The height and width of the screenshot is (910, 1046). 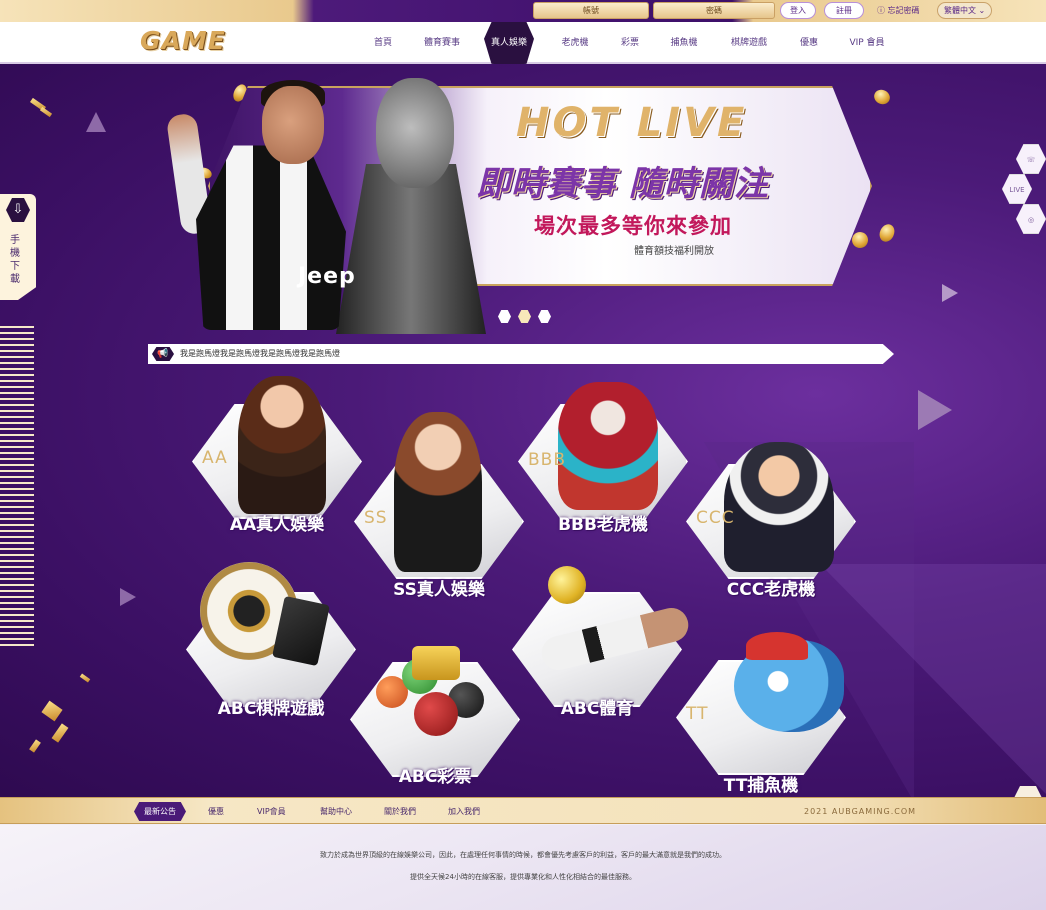 What do you see at coordinates (771, 590) in the screenshot?
I see `tile-label: CCC老虎機` at bounding box center [771, 590].